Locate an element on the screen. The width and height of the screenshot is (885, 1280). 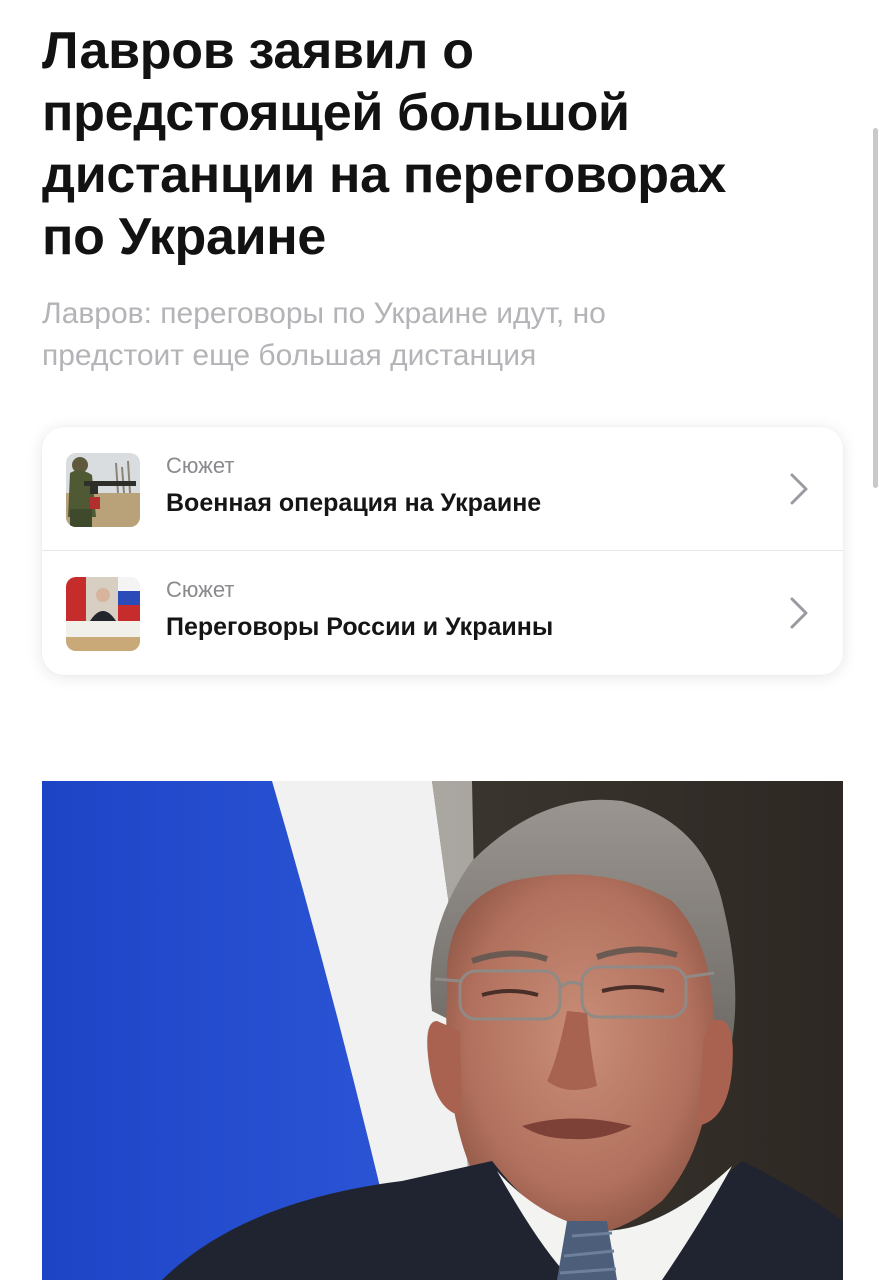
subtitle-line-2: предстоит еще большая дистанция is located at coordinates (289, 355).